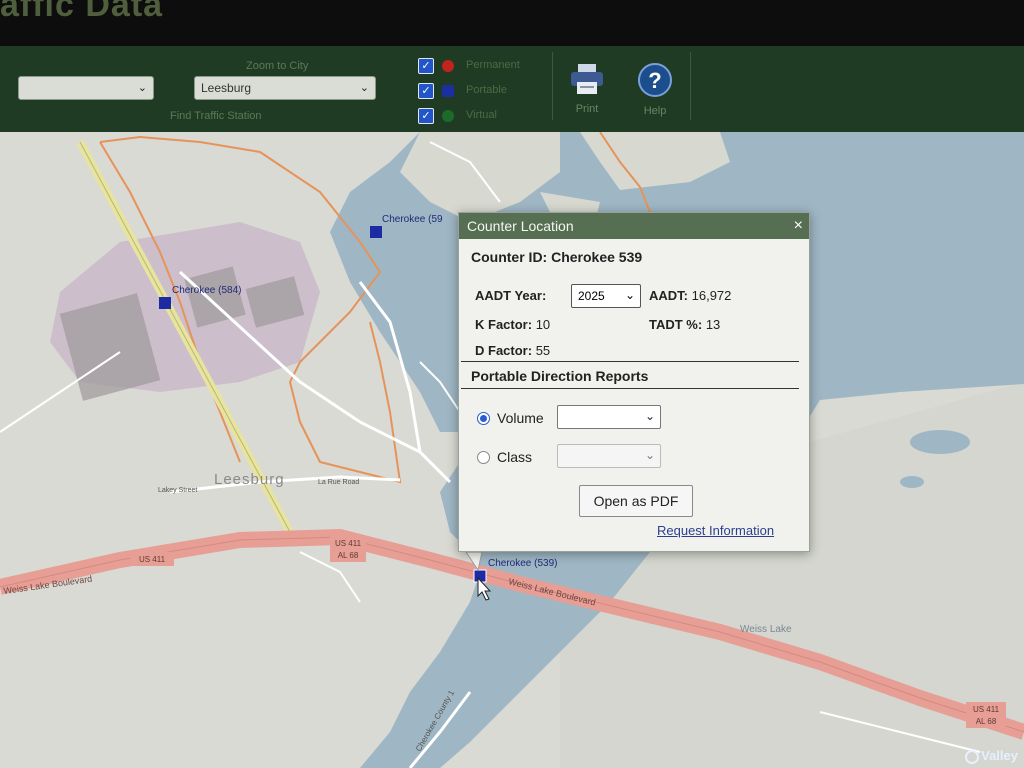  I want to click on aadt-year-label: AADT Year:, so click(511, 295).